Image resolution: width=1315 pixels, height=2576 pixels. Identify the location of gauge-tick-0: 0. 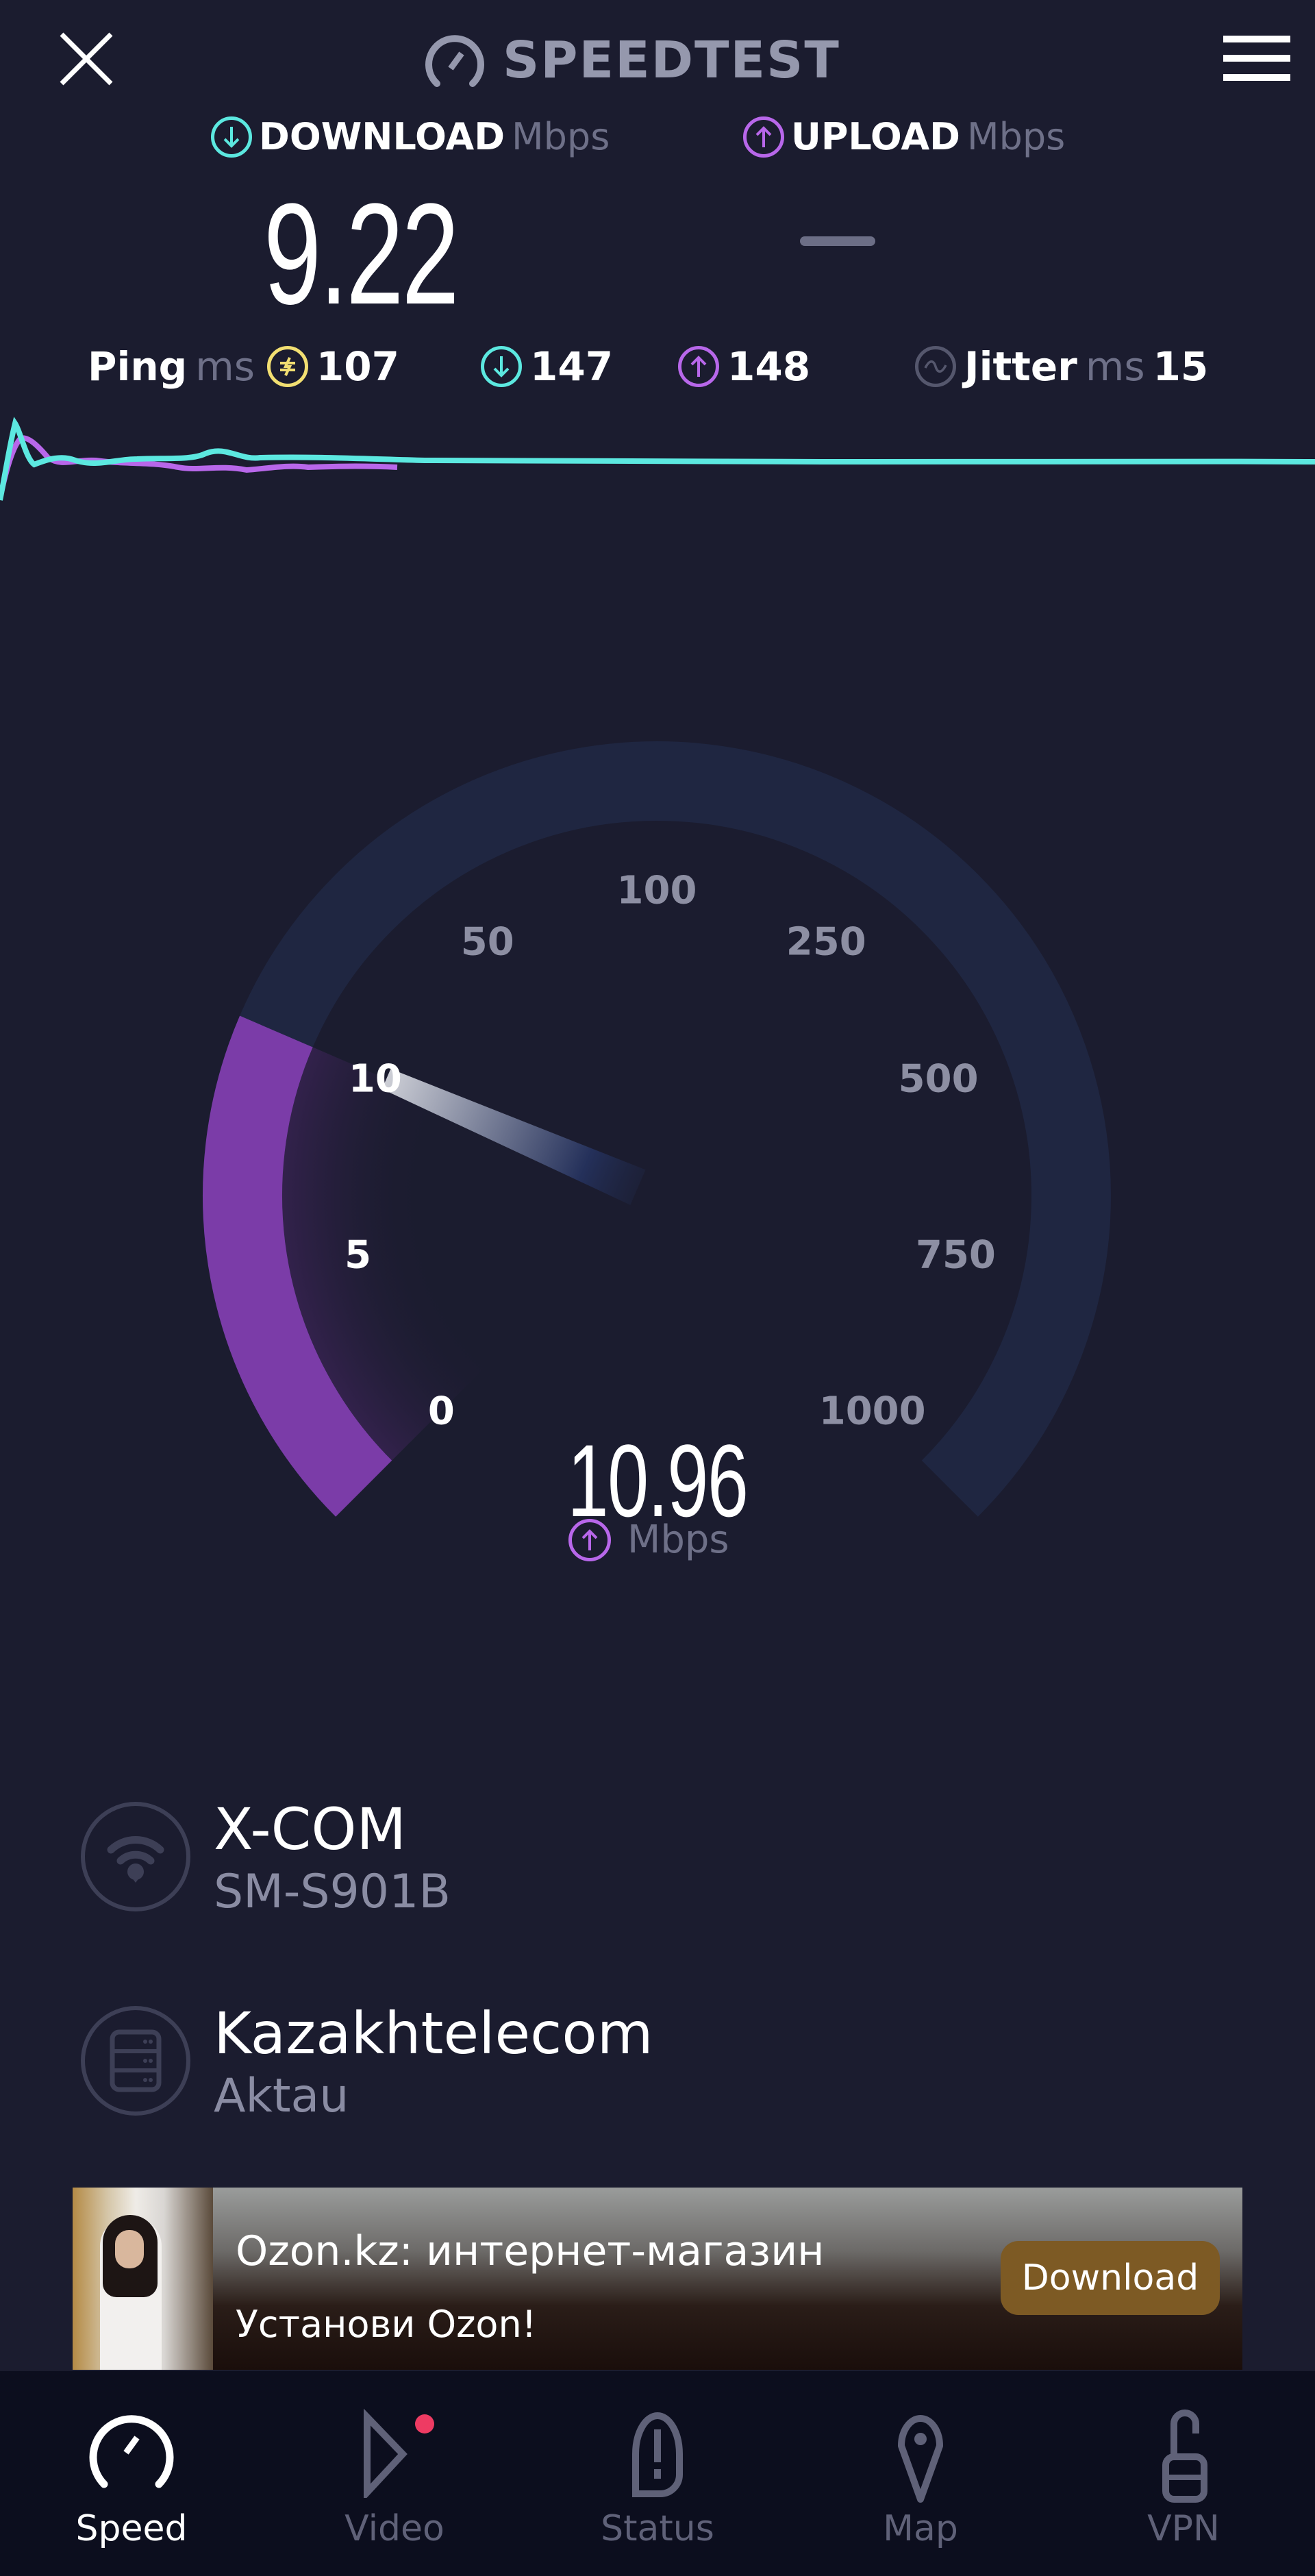
(441, 1411).